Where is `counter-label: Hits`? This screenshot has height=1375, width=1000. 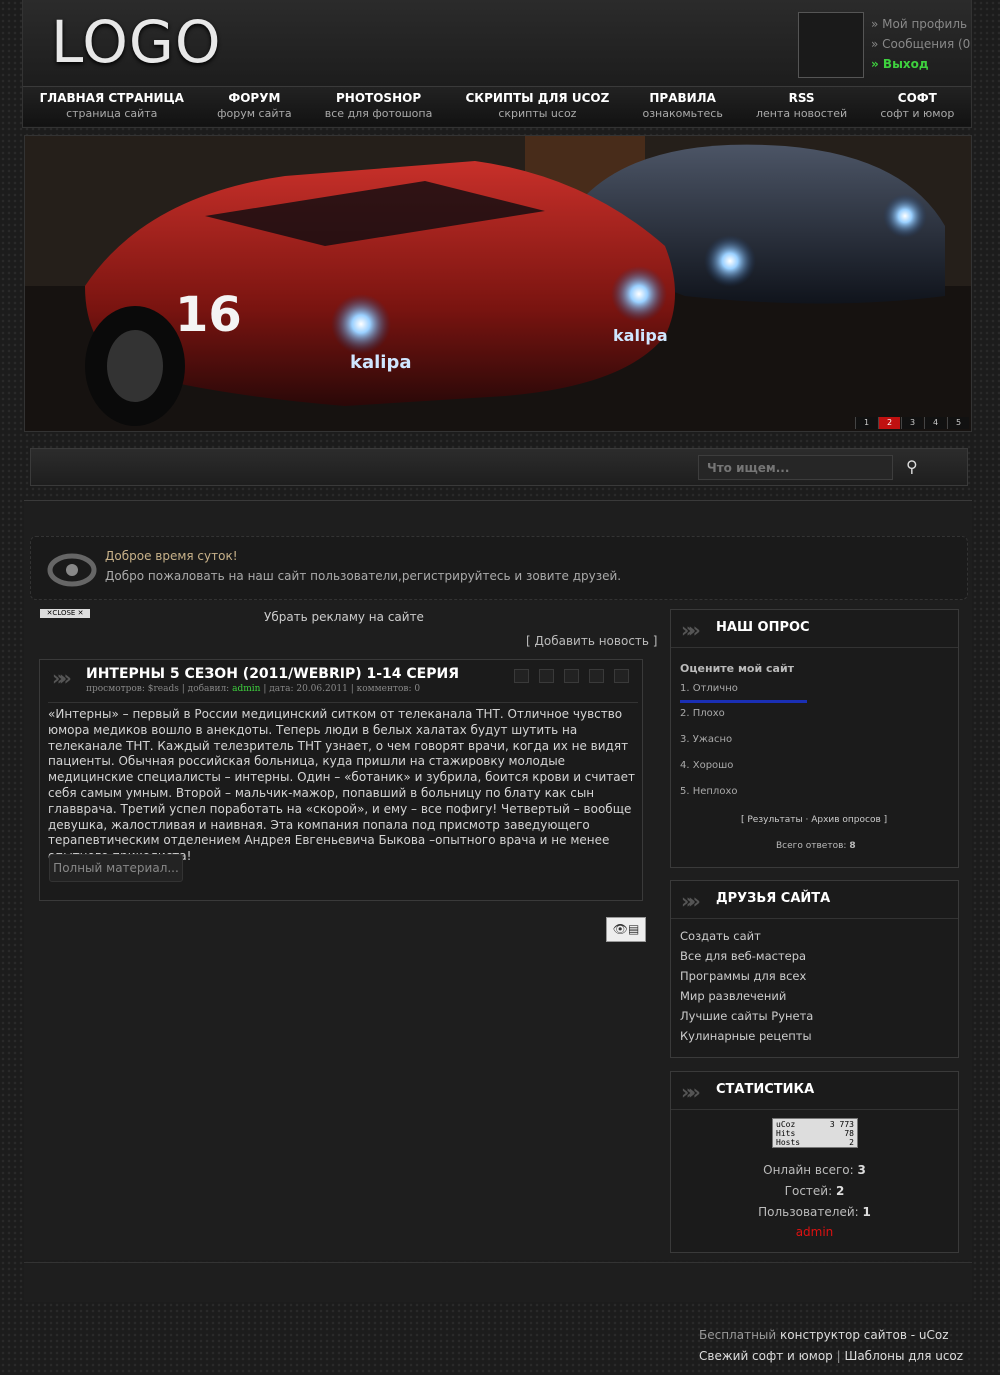 counter-label: Hits is located at coordinates (786, 1133).